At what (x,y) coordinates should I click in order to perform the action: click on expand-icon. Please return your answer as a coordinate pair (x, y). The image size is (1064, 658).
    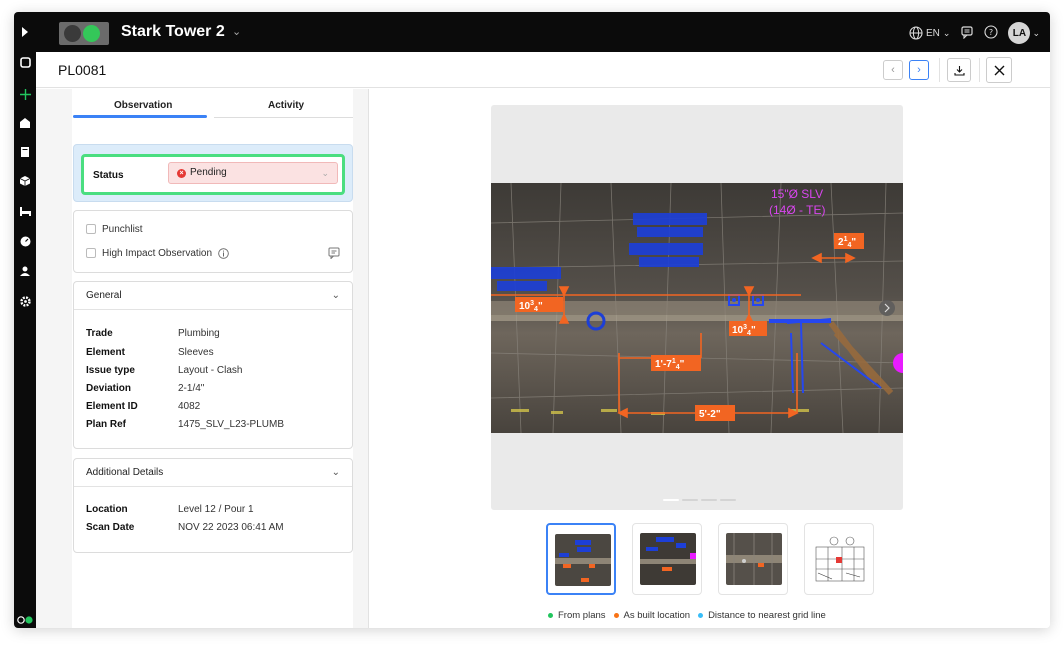
    Looking at the image, I should click on (25, 32).